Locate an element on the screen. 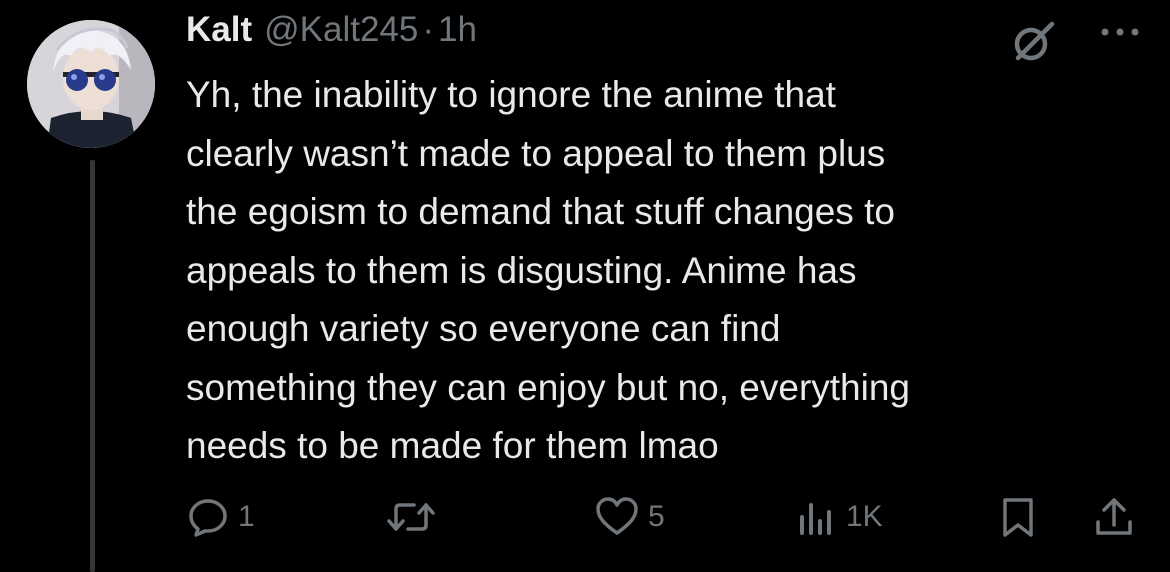 This screenshot has width=1170, height=572. tweet-header: Kalt @Kalt245 · 1h is located at coordinates (331, 35).